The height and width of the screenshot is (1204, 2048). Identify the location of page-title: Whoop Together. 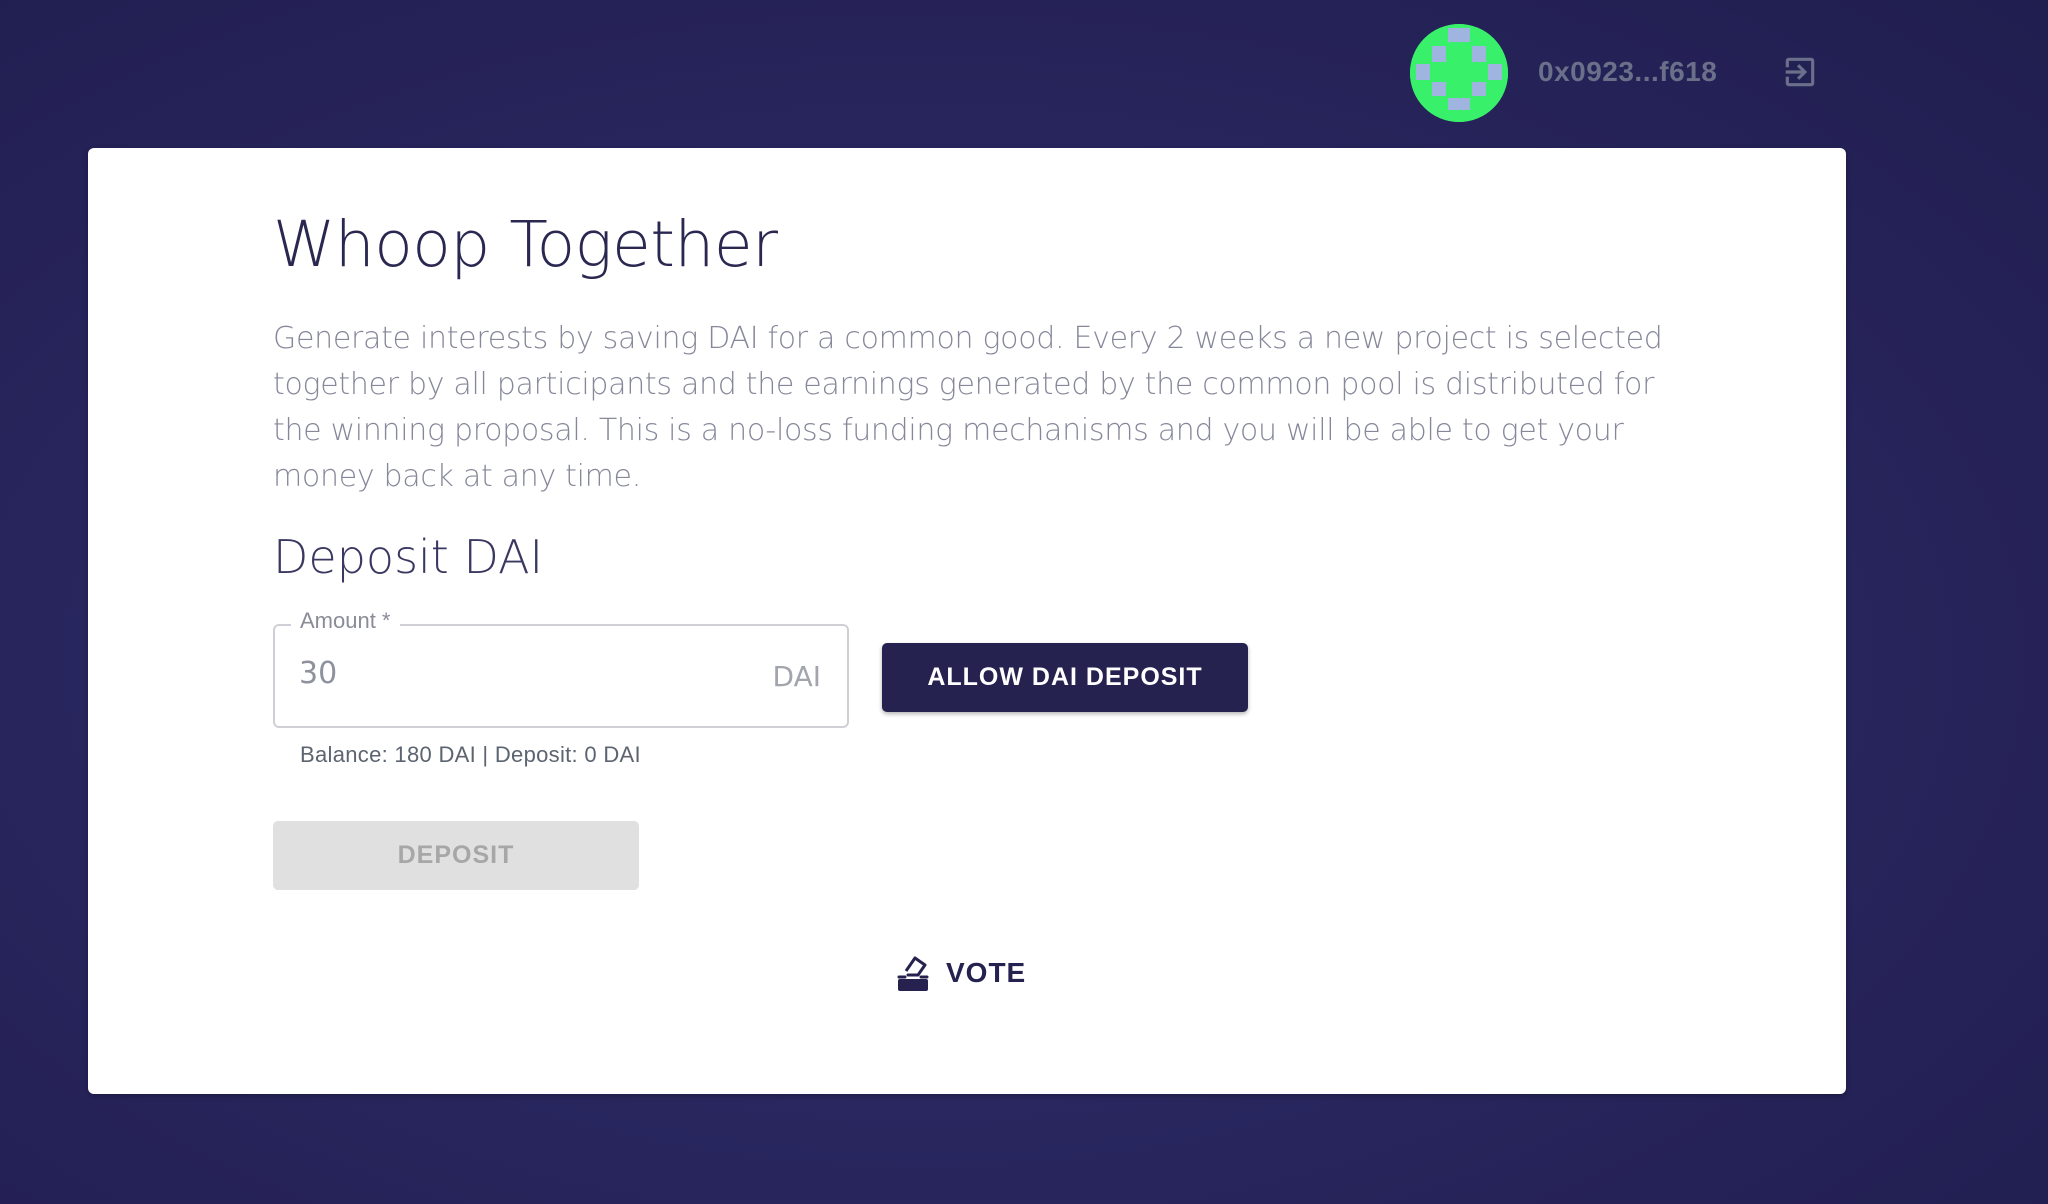
(525, 244).